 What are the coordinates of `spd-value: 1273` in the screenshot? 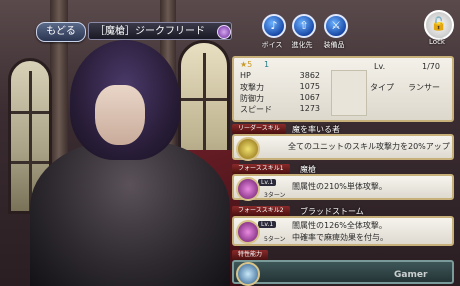 It's located at (309, 108).